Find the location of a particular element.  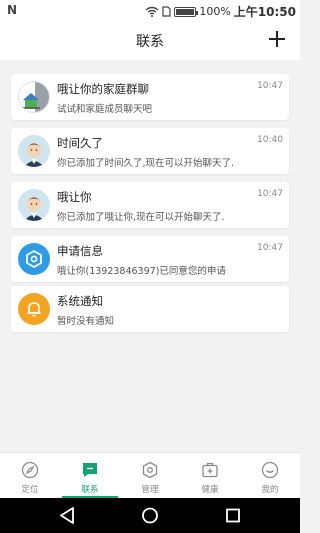

tab-health: 健康 is located at coordinates (210, 476).